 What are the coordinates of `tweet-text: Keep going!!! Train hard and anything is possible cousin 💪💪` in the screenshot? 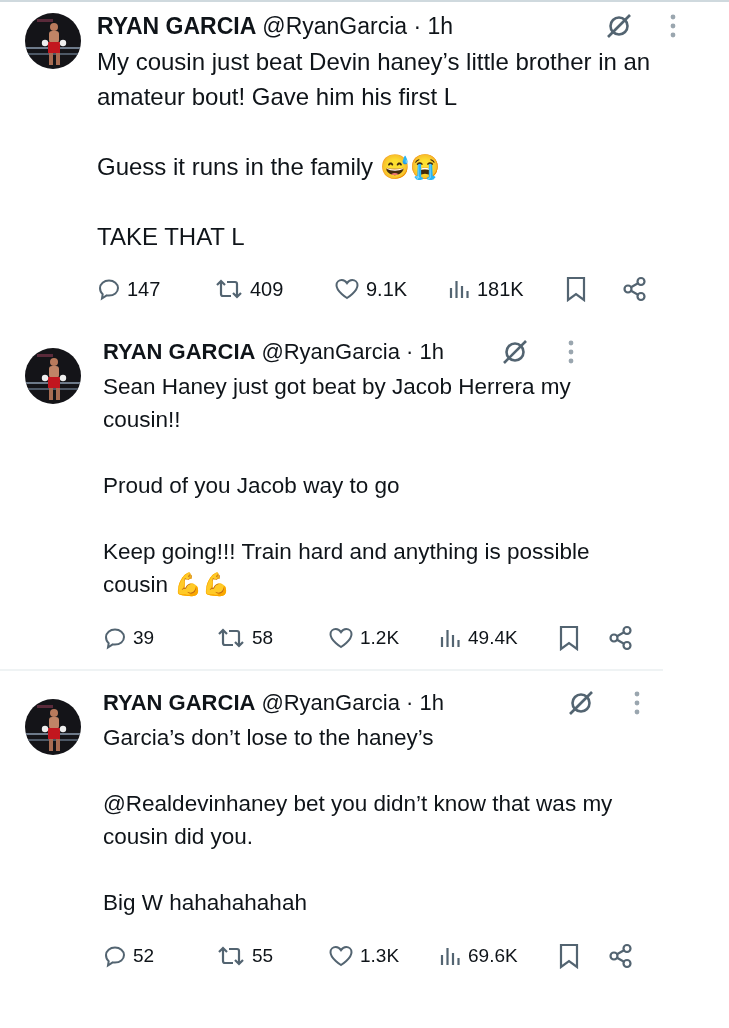 It's located at (347, 568).